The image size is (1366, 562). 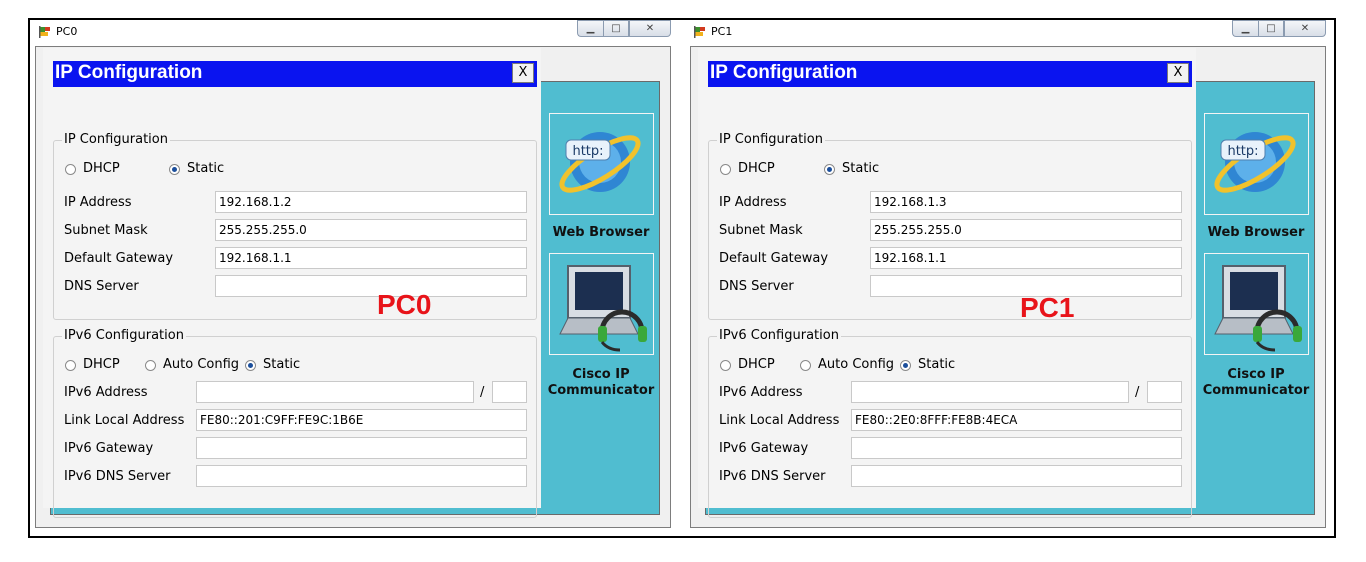 I want to click on ip-address-input: 192.168.1.3, so click(x=1026, y=202).